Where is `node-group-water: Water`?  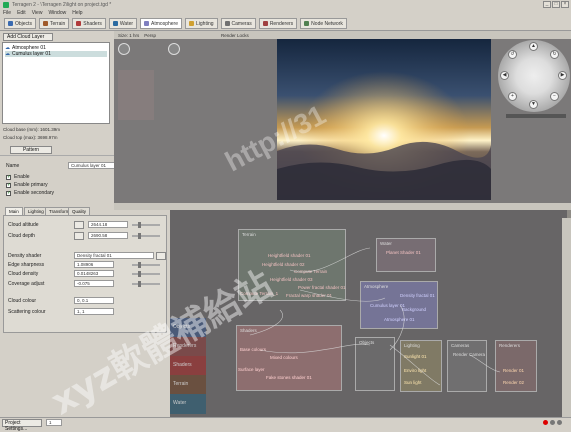 node-group-water: Water is located at coordinates (406, 255).